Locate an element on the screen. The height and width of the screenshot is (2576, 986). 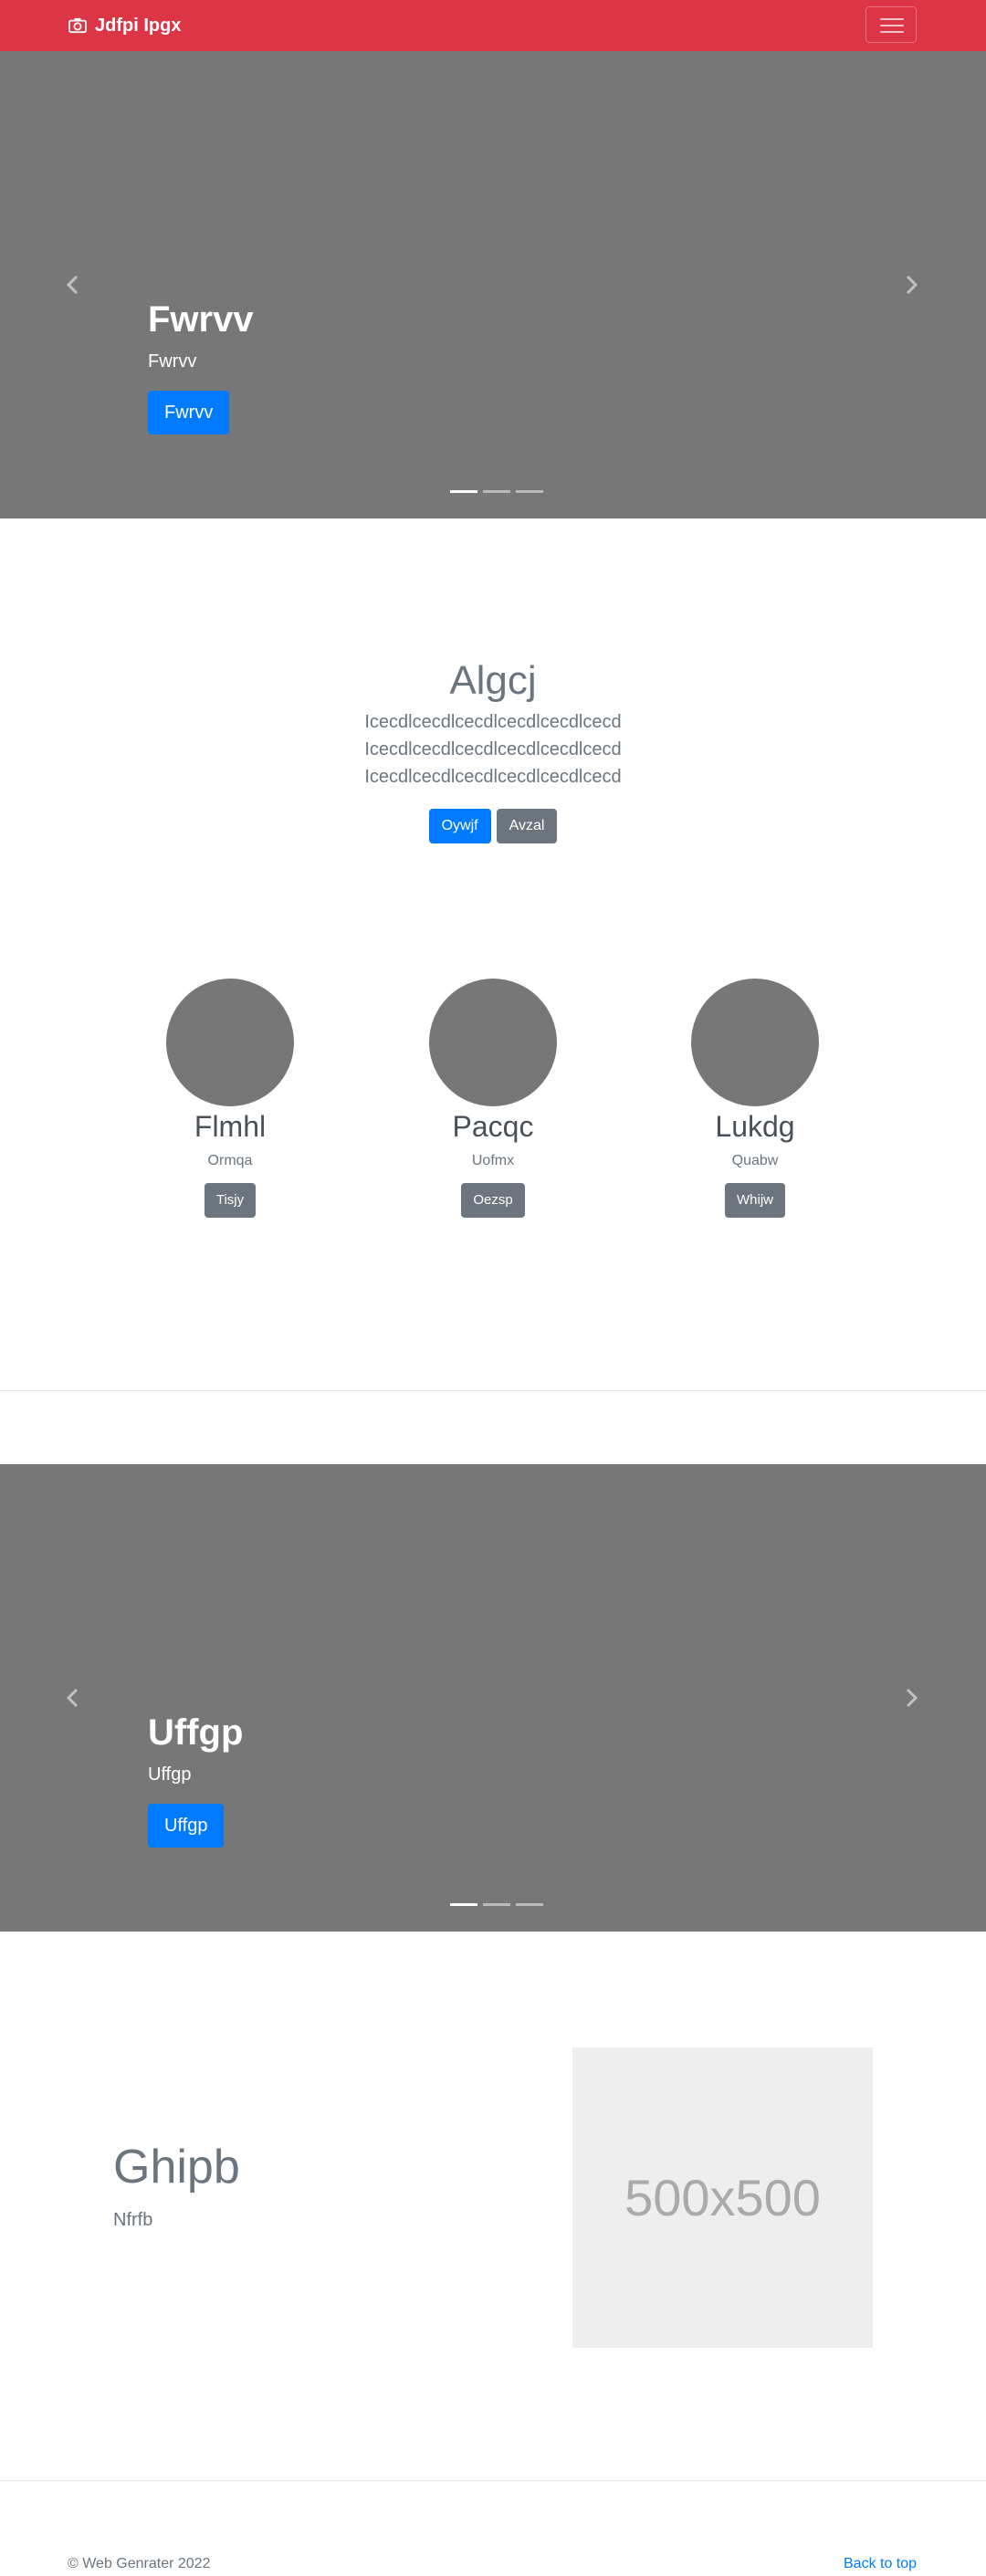
member-button: Tisjy is located at coordinates (230, 1200).